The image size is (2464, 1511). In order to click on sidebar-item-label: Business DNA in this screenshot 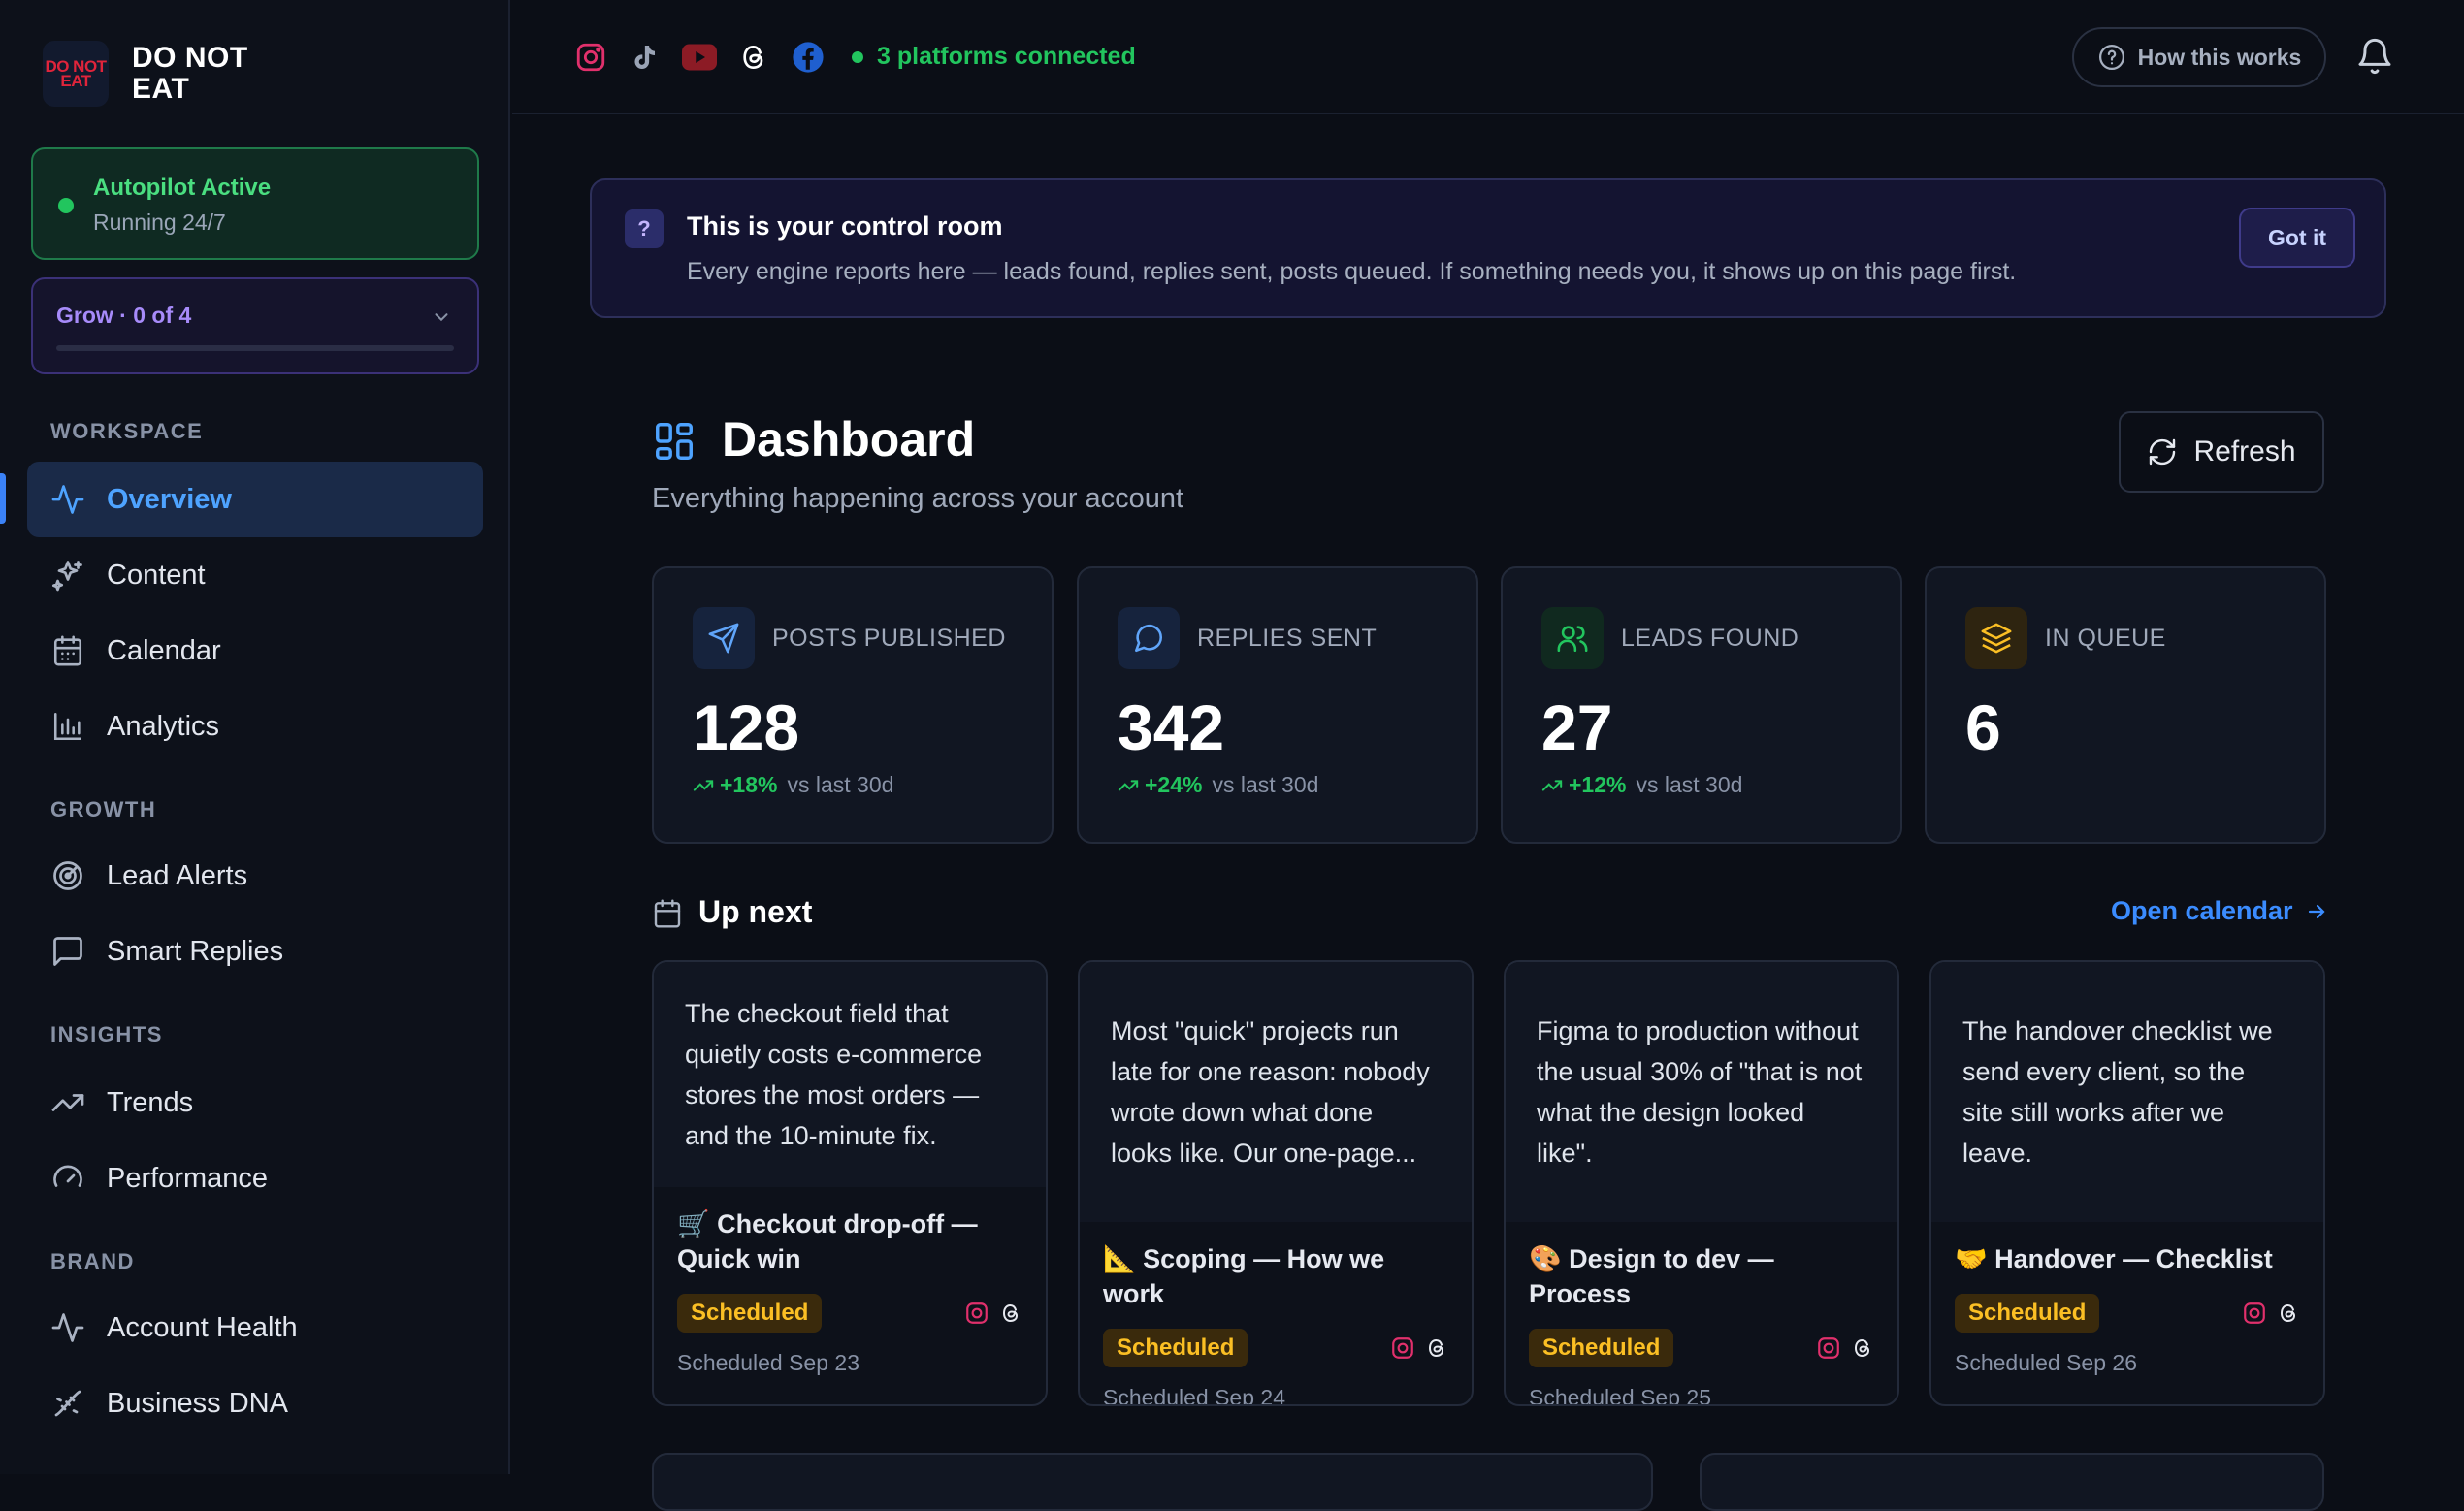, I will do `click(197, 1403)`.